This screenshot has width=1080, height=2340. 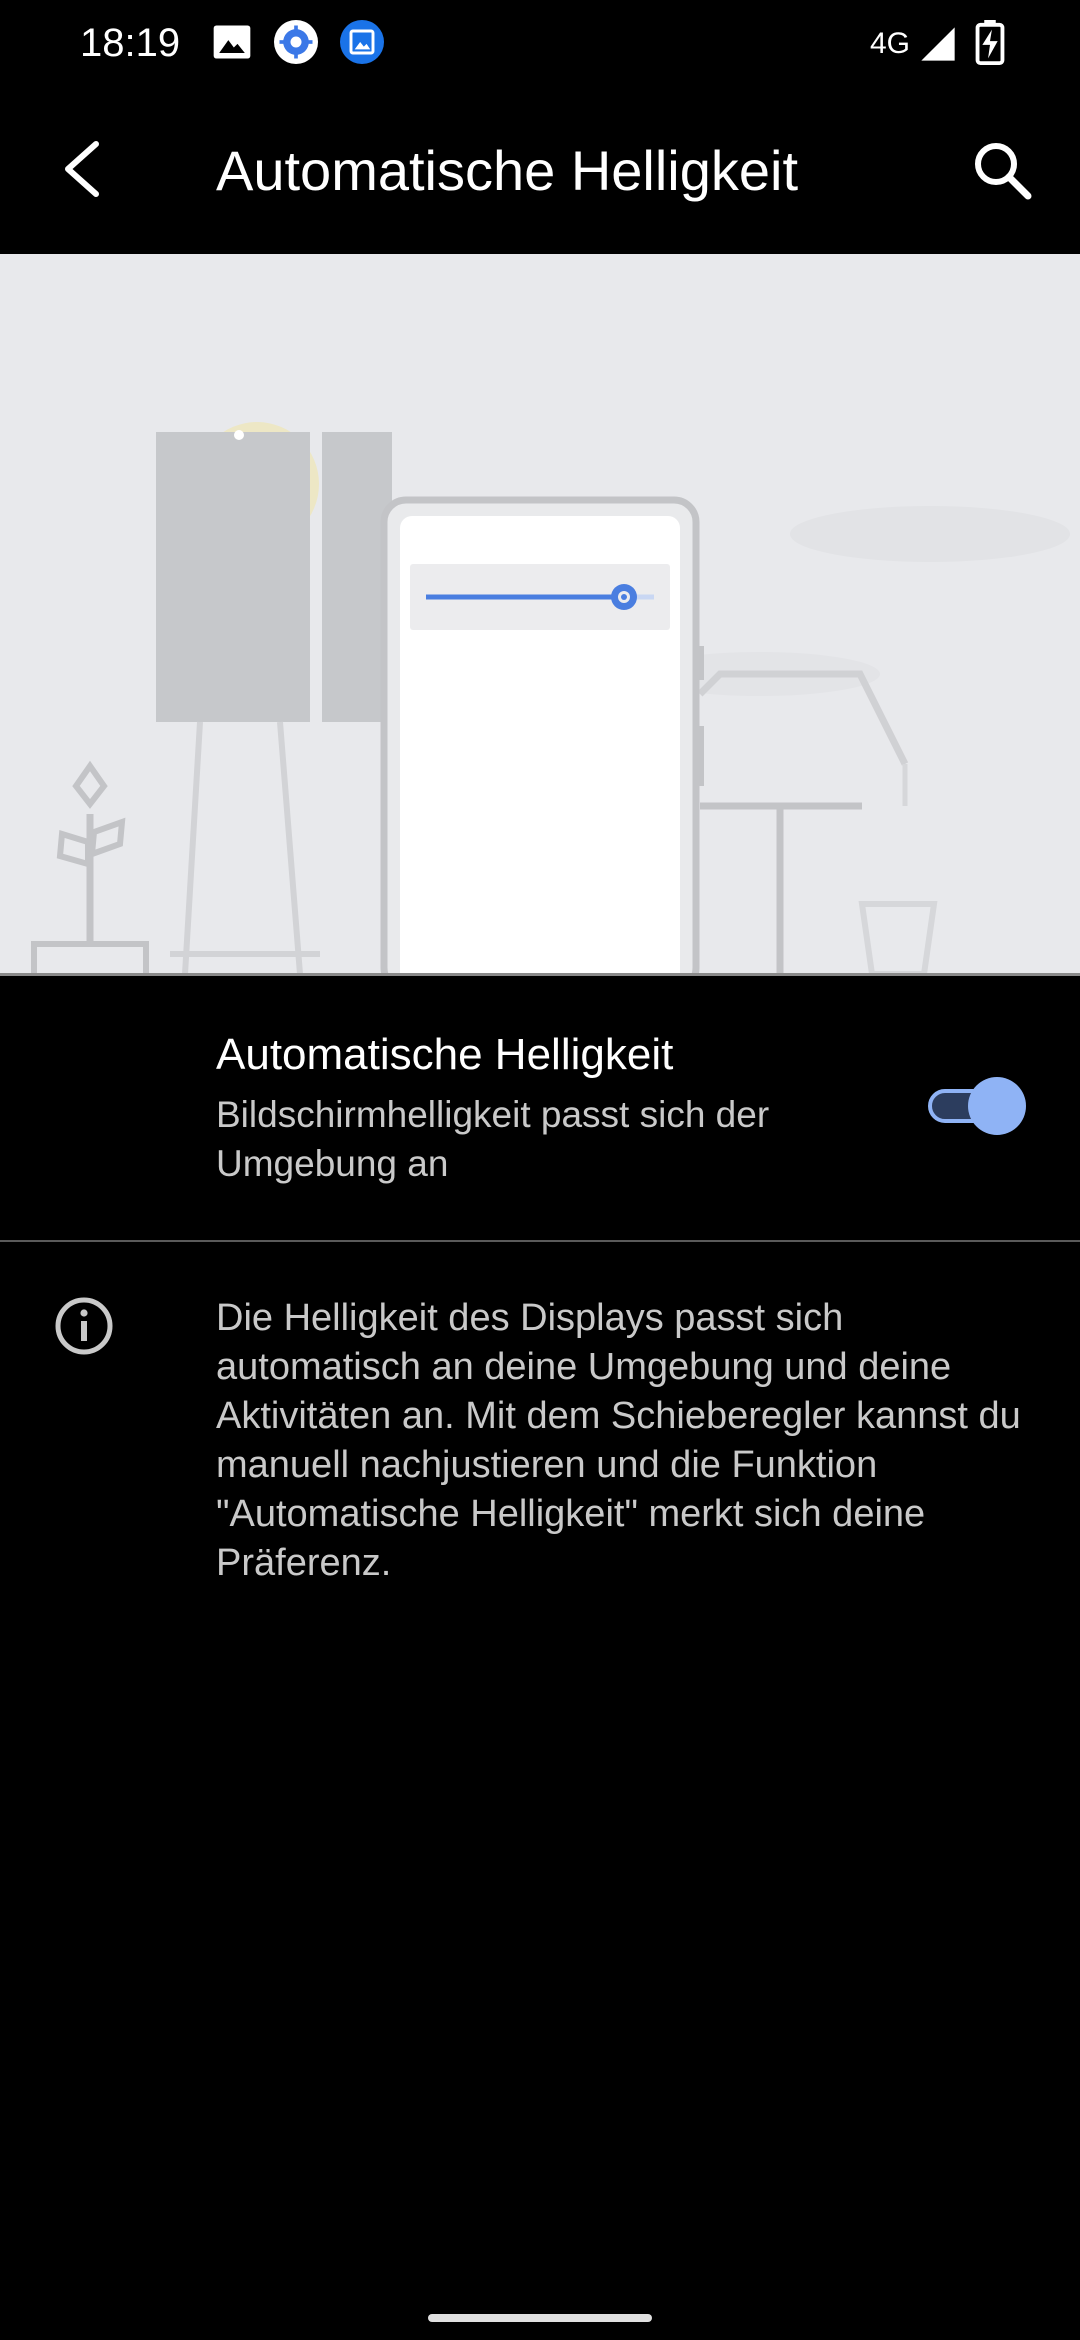 What do you see at coordinates (540, 43) in the screenshot?
I see `status-bar: 18:19 4G` at bounding box center [540, 43].